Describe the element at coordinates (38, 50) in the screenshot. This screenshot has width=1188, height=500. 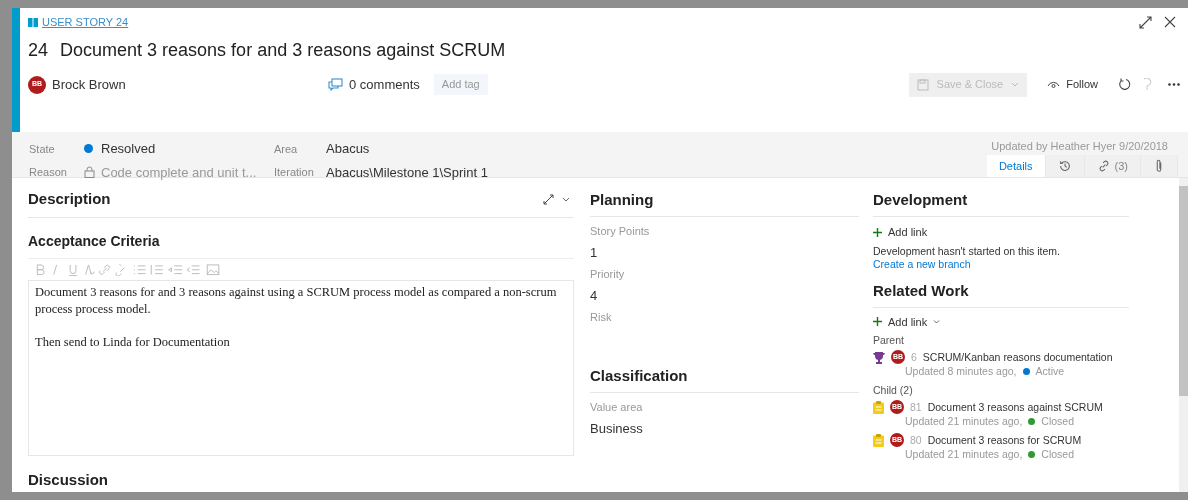
I see `work-item-id: 24` at that location.